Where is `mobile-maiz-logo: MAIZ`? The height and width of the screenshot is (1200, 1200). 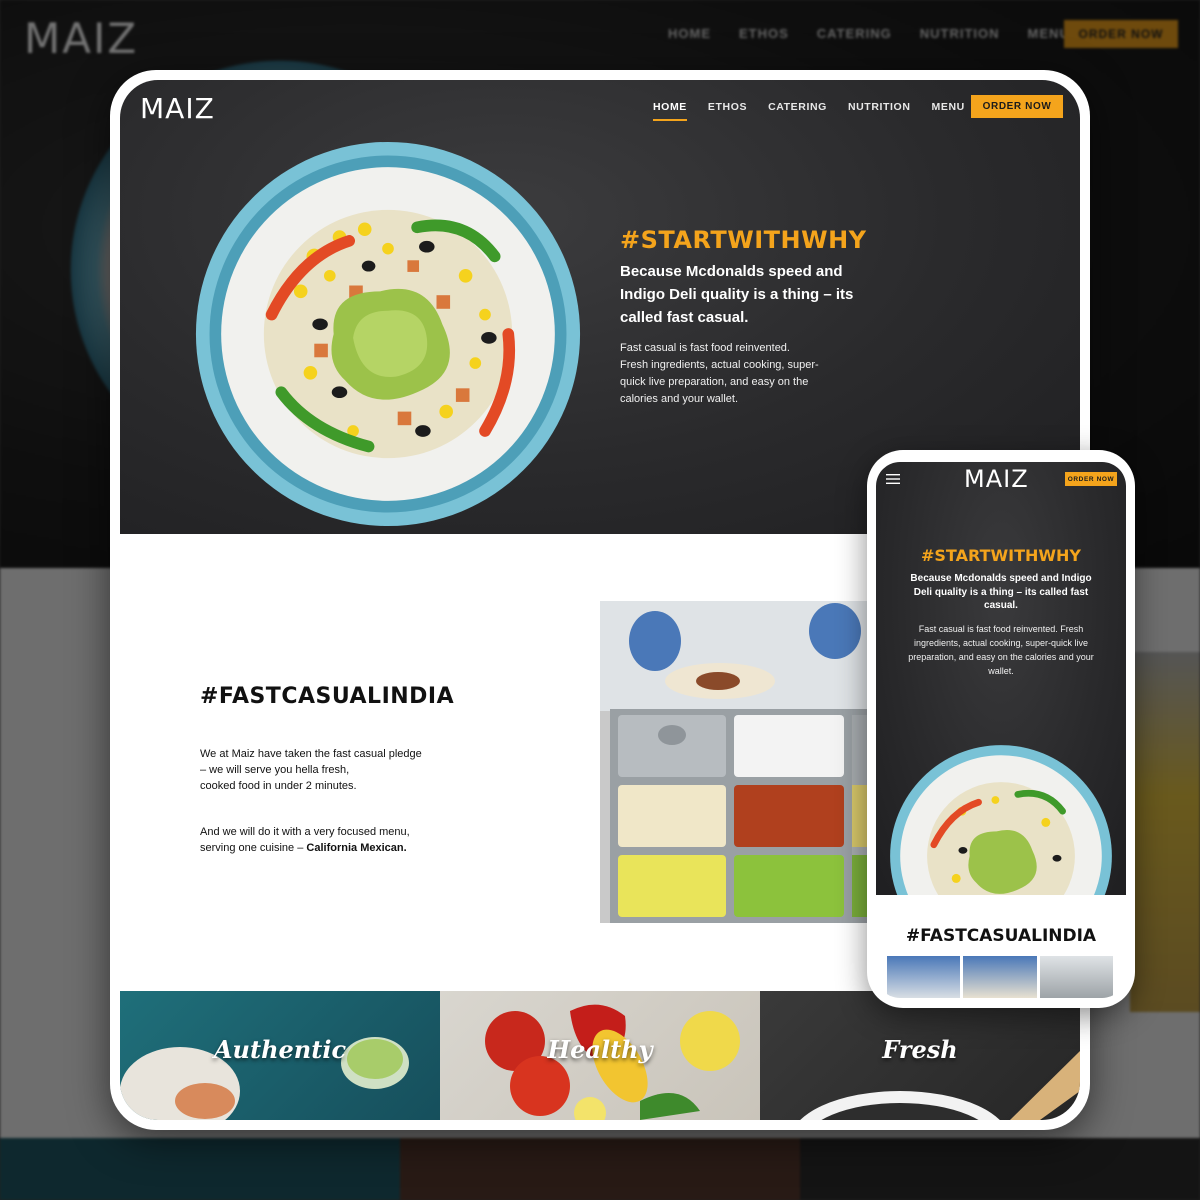 mobile-maiz-logo: MAIZ is located at coordinates (996, 479).